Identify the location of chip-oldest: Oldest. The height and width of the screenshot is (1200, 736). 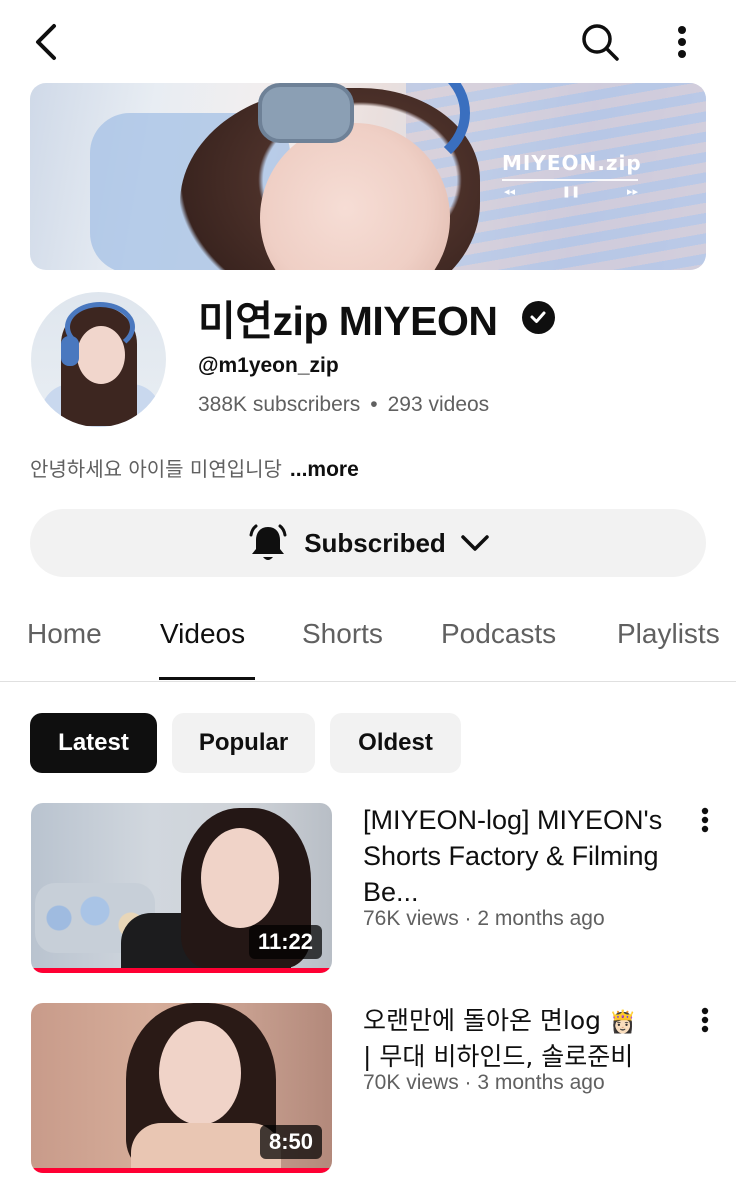
(395, 743).